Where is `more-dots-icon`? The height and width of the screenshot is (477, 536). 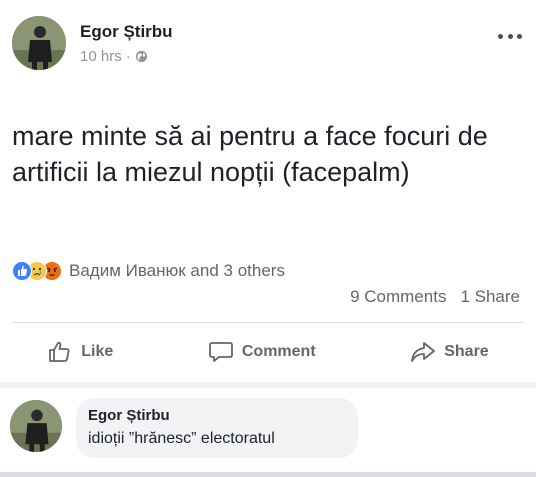
more-dots-icon is located at coordinates (500, 36).